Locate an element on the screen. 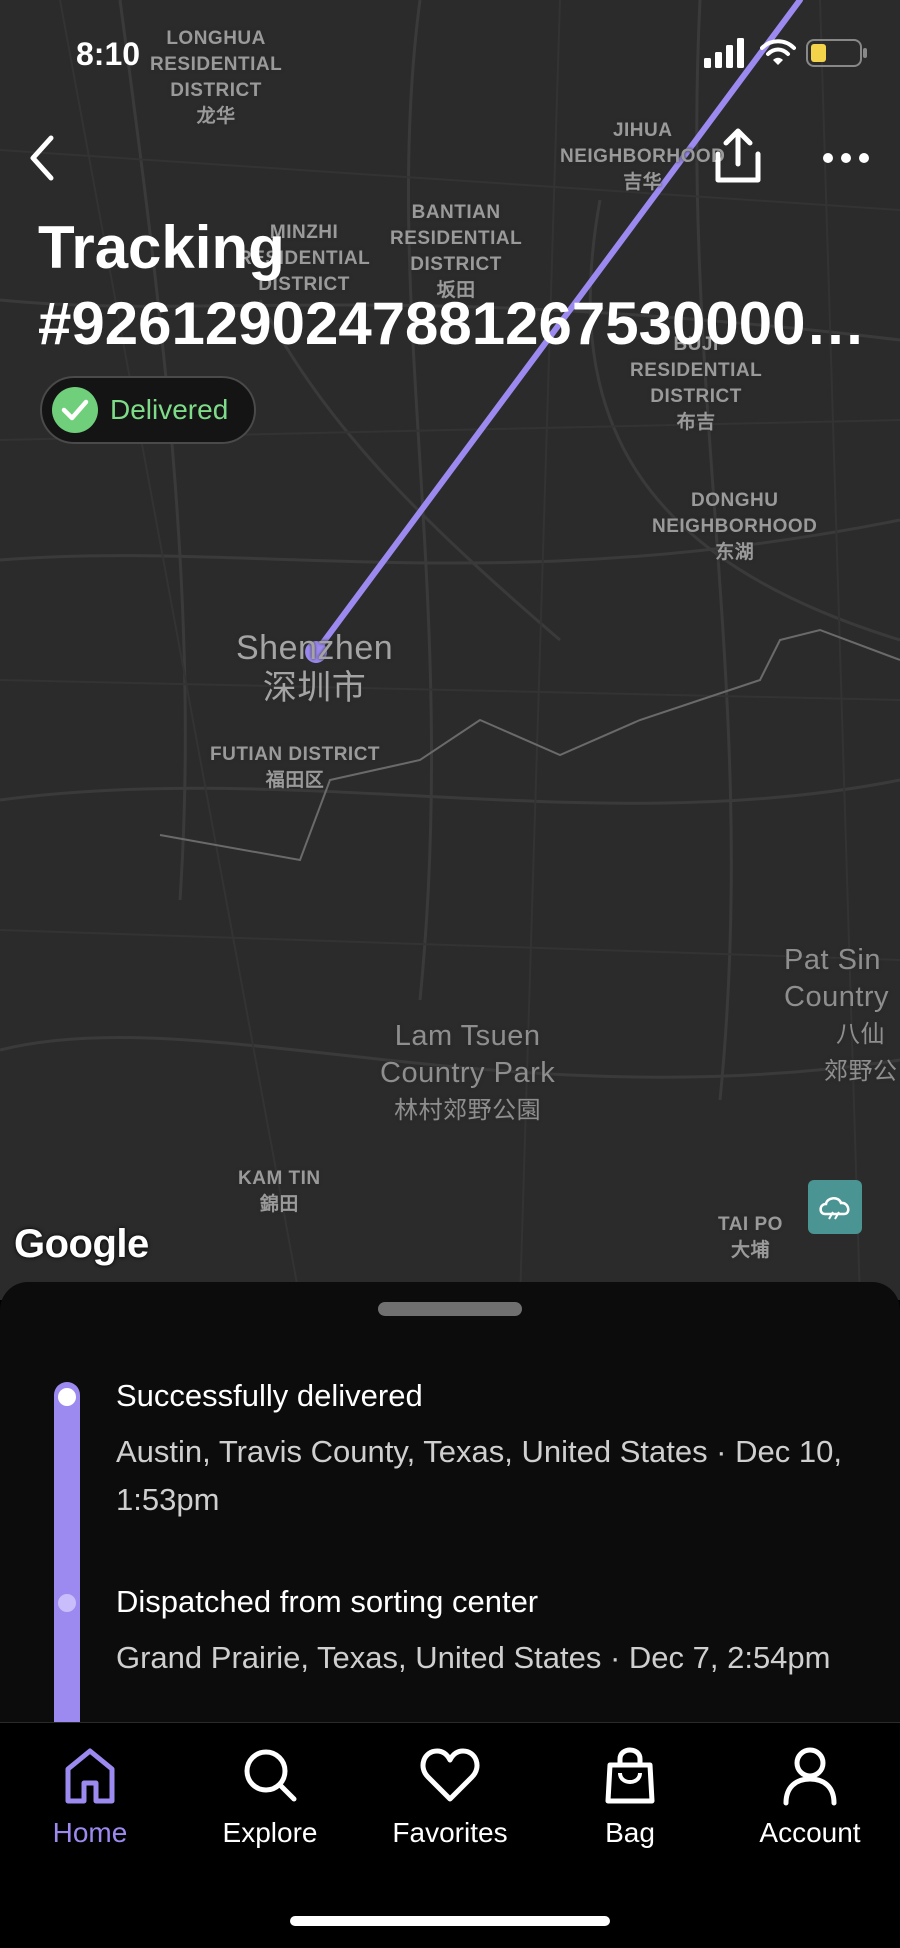 The width and height of the screenshot is (900, 1948). status-badge-label: Delivered is located at coordinates (169, 409).